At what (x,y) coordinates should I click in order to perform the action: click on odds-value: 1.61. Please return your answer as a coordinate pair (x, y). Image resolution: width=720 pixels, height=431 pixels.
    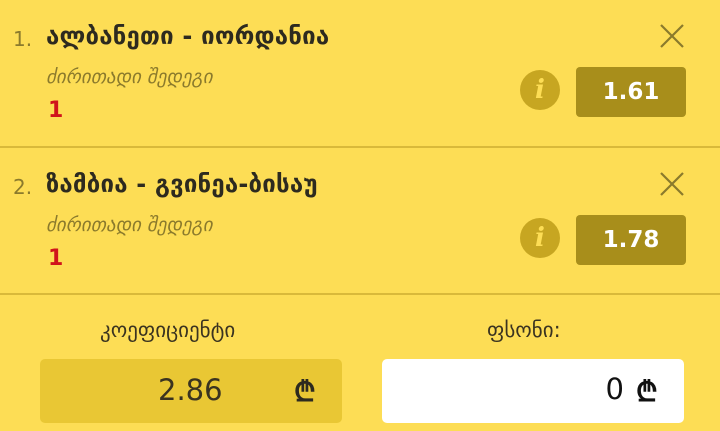
    Looking at the image, I should click on (631, 92).